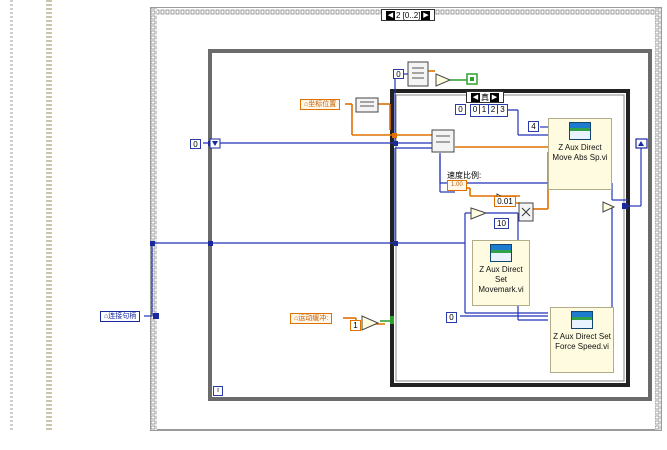  Describe the element at coordinates (195, 144) in the screenshot. I see `index-constant: 0` at that location.